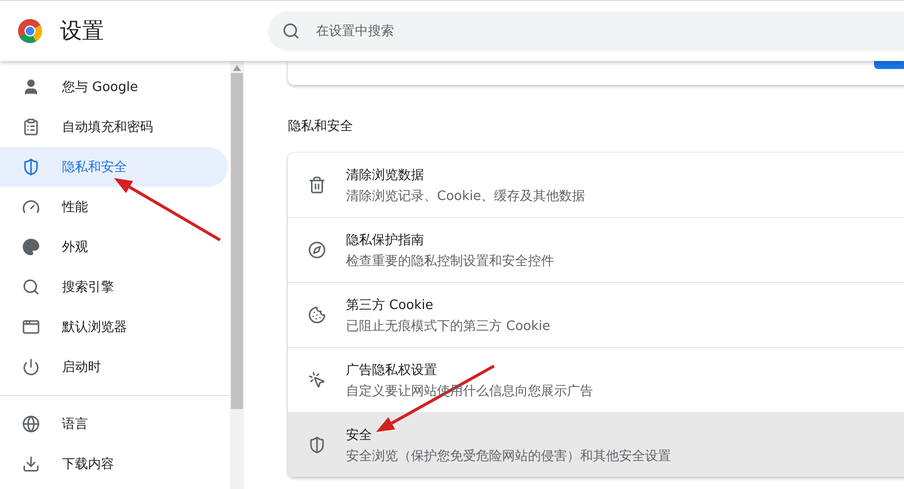 The width and height of the screenshot is (904, 489). Describe the element at coordinates (317, 250) in the screenshot. I see `compass-icon` at that location.